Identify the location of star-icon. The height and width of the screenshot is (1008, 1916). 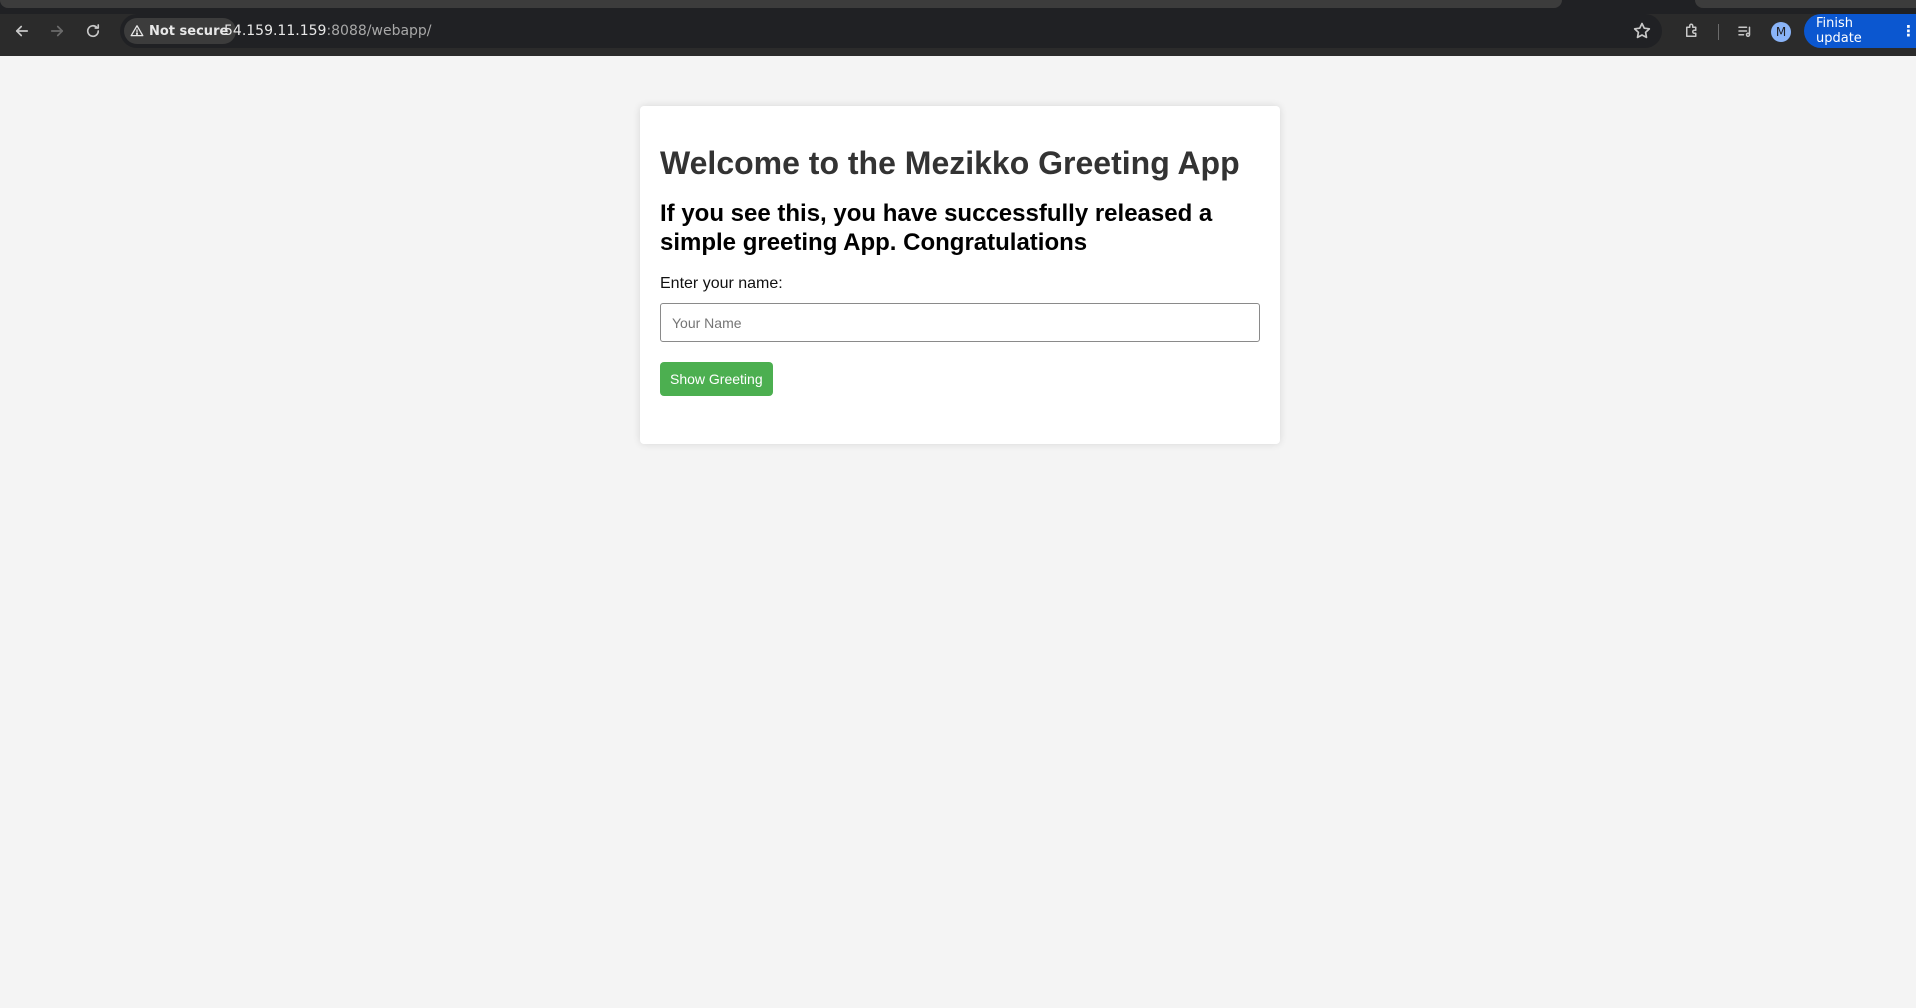
(1642, 31).